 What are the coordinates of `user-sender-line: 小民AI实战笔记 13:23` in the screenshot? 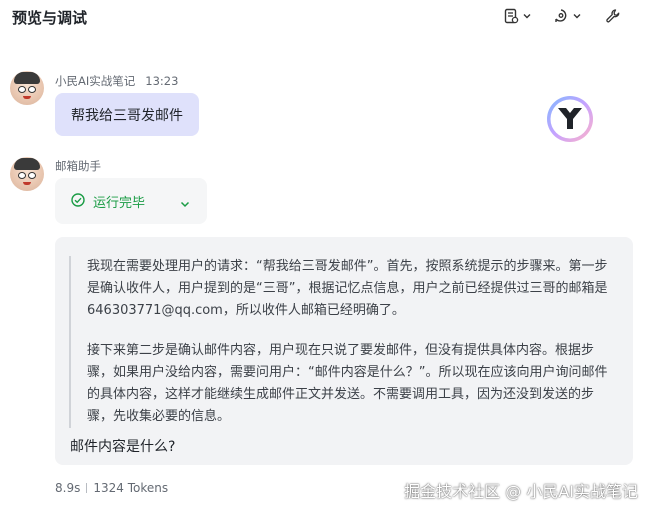 It's located at (116, 81).